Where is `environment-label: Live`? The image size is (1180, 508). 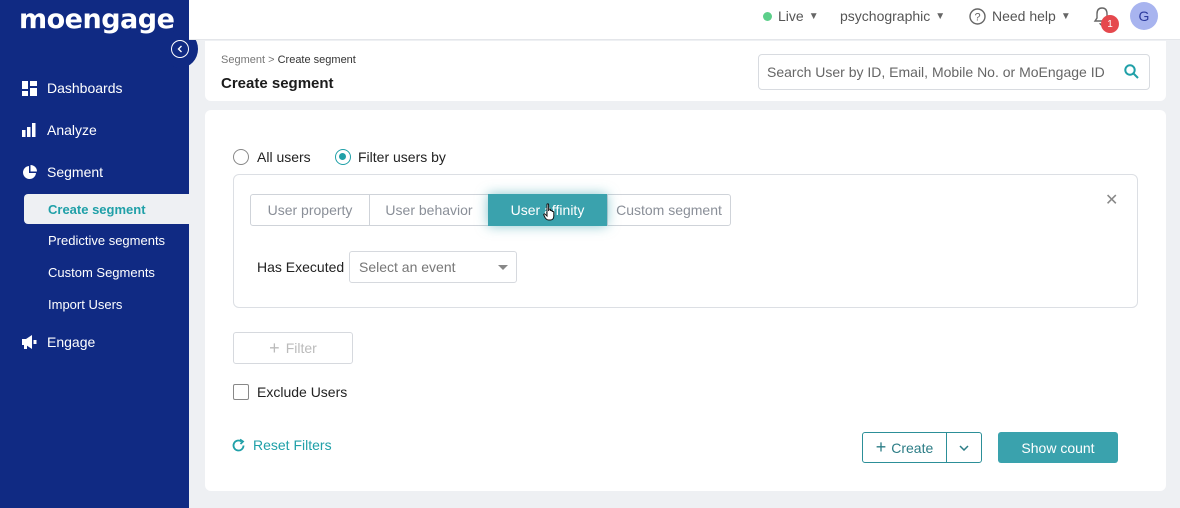
environment-label: Live is located at coordinates (791, 16).